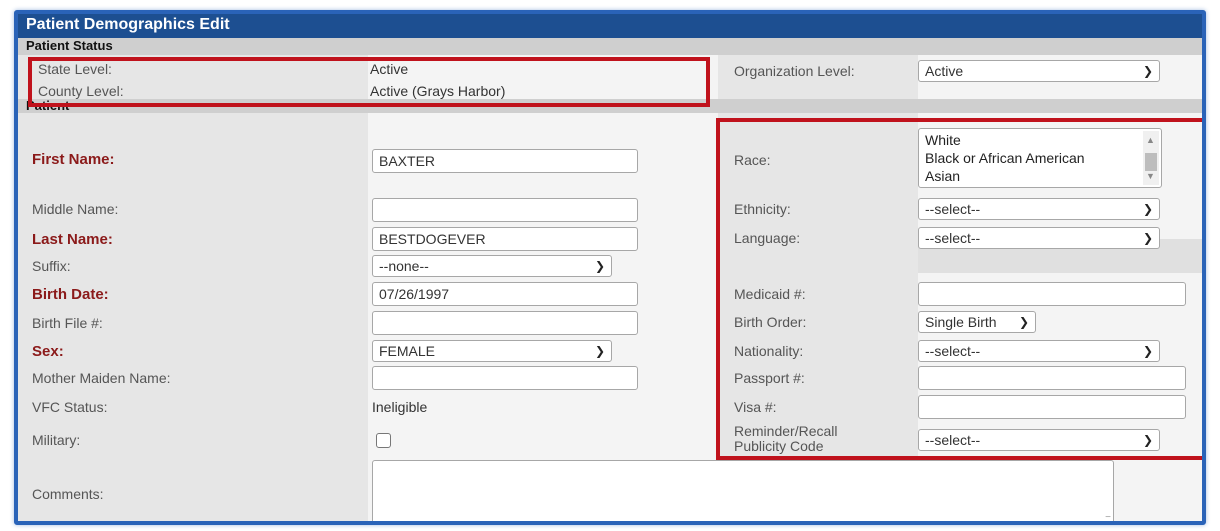 Image resolution: width=1220 pixels, height=531 pixels. Describe the element at coordinates (1040, 176) in the screenshot. I see `race-option-asian: Asian` at that location.